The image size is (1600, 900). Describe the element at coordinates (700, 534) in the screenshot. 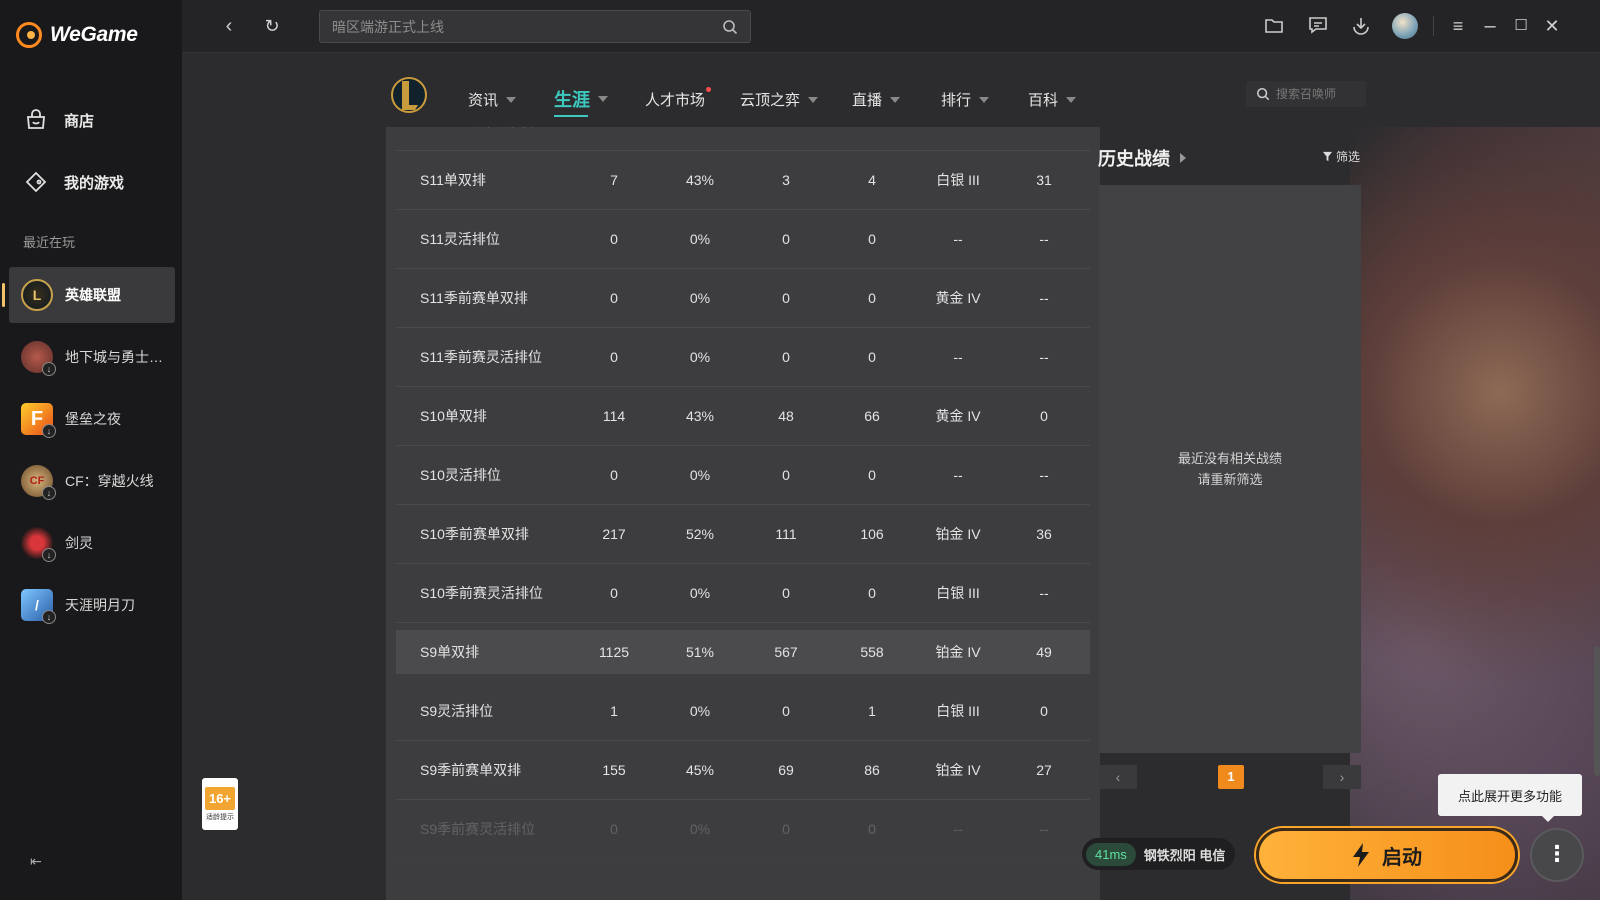

I see `stat-cell: 52%` at that location.